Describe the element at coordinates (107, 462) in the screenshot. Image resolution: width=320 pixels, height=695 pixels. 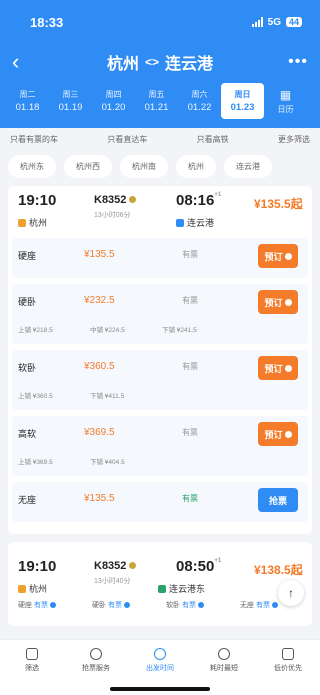
I see `berth-price: 下铺 ¥404.5` at that location.